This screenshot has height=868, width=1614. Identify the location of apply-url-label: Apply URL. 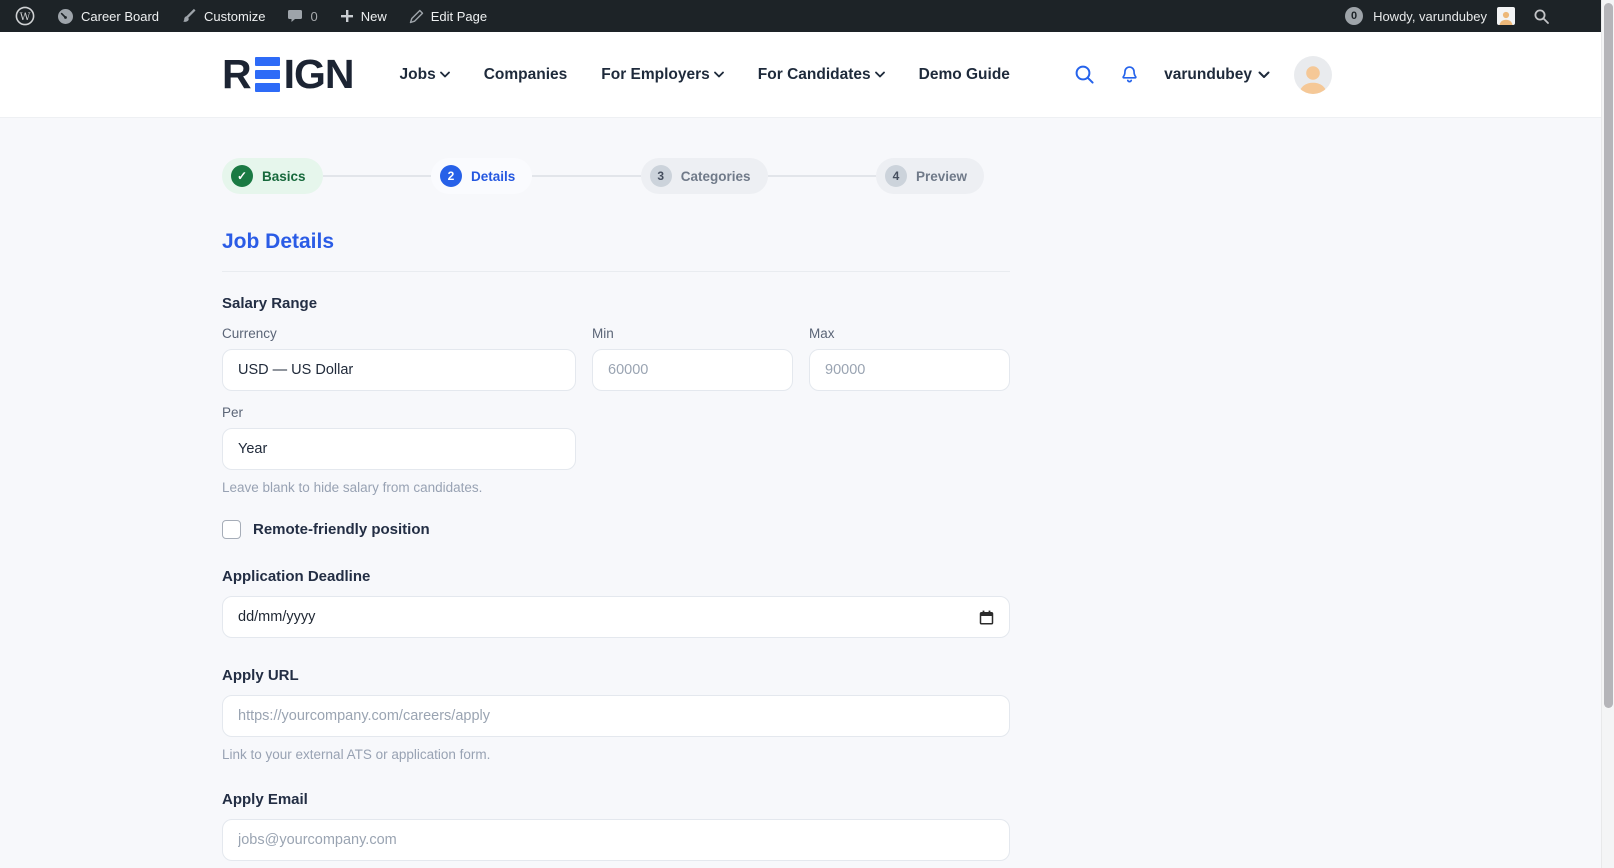
(260, 675).